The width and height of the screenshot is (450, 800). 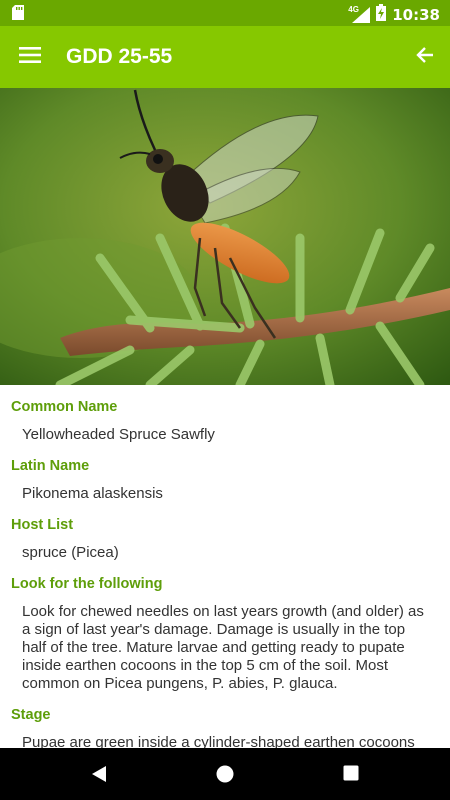 I want to click on battery-charging-icon, so click(x=381, y=15).